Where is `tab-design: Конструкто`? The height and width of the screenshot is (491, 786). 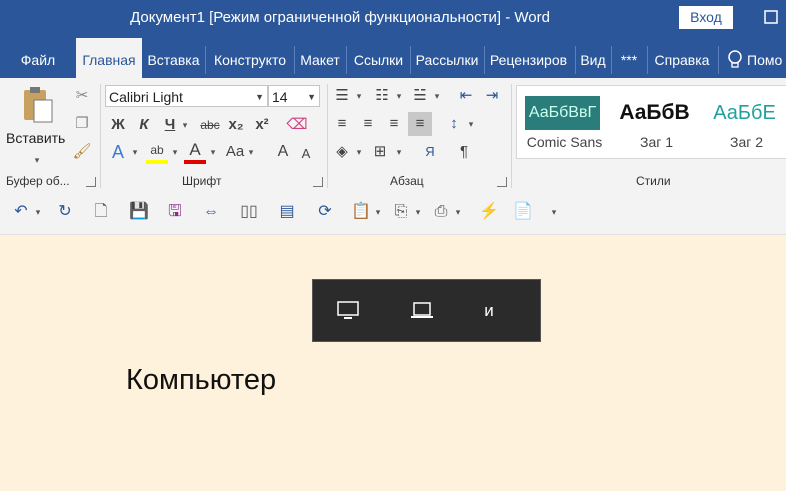
tab-design: Конструкто is located at coordinates (250, 58).